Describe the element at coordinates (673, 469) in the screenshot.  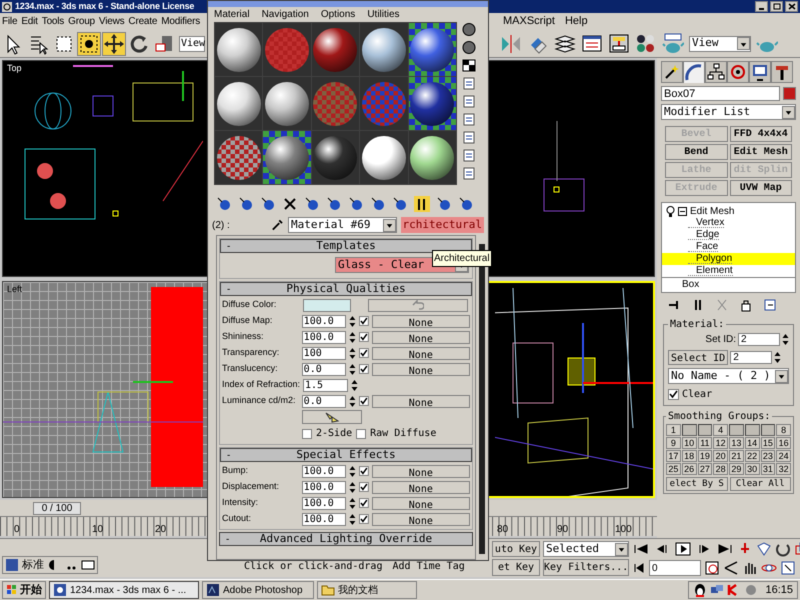
I see `smoothing-group-button: 25` at that location.